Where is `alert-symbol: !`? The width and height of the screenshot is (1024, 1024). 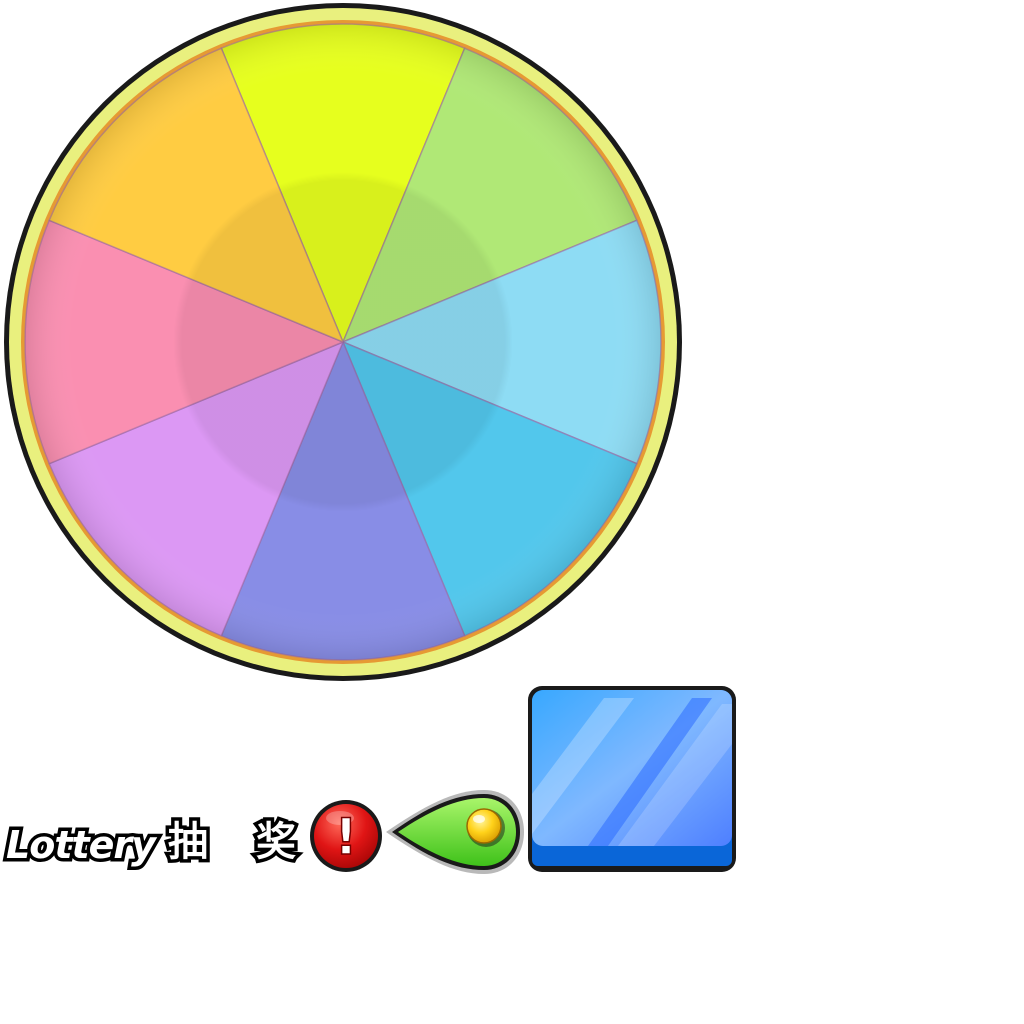
alert-symbol: ! is located at coordinates (346, 837).